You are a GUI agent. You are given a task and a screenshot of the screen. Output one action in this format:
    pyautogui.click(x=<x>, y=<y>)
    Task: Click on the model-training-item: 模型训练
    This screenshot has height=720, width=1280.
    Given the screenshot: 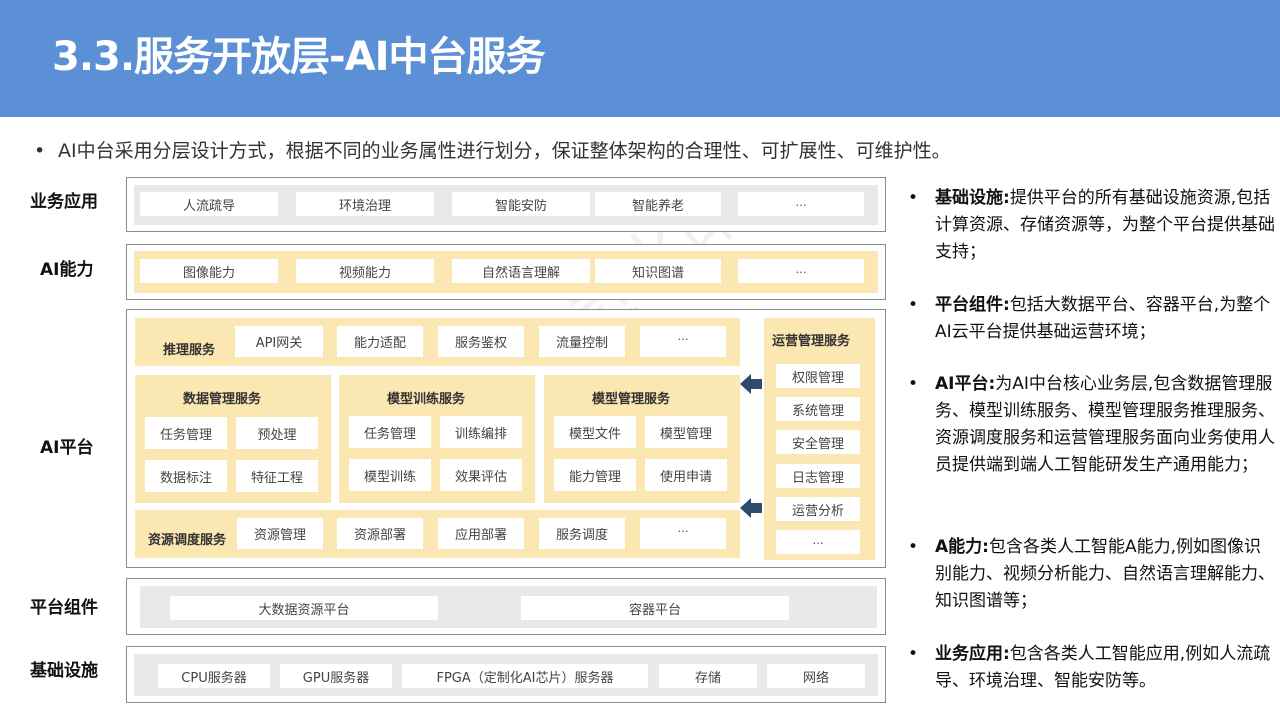 What is the action you would take?
    pyautogui.click(x=390, y=475)
    